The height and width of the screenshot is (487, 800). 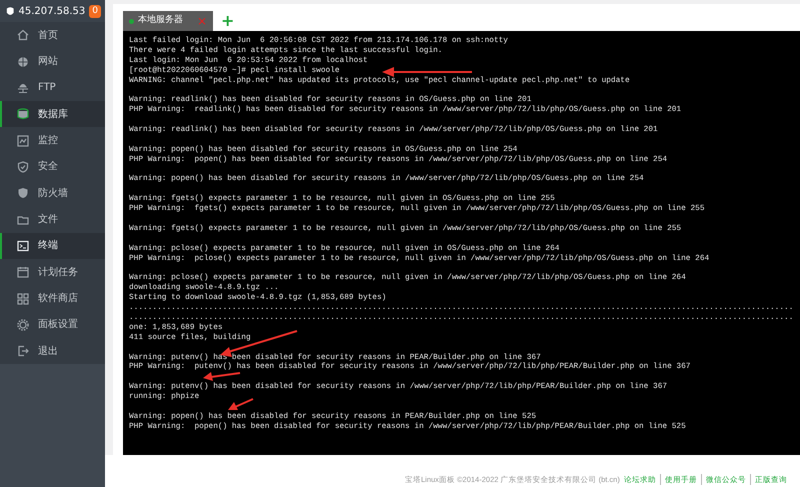 What do you see at coordinates (52, 246) in the screenshot?
I see `sidebar-item: 终端` at bounding box center [52, 246].